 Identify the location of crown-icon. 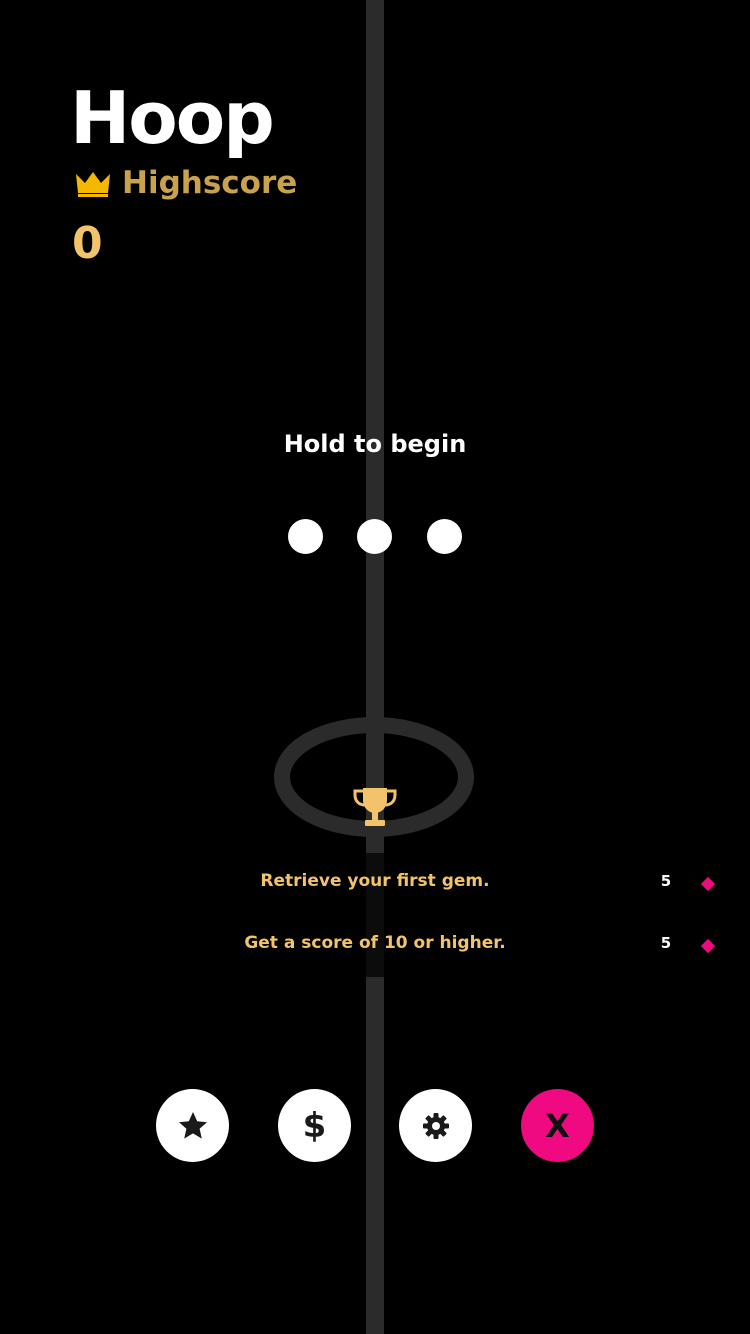
(93, 184).